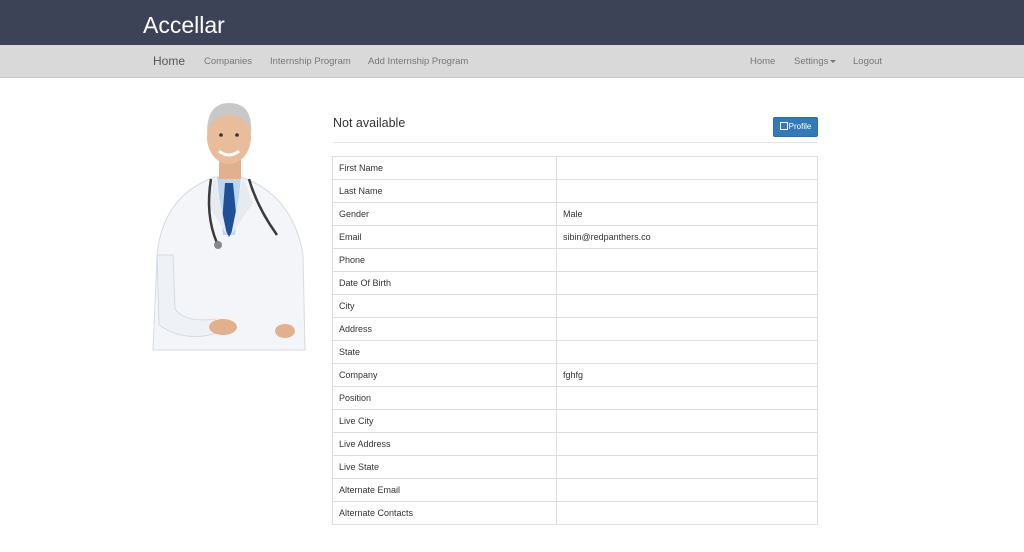  Describe the element at coordinates (444, 490) in the screenshot. I see `field-label: Alternate Email` at that location.